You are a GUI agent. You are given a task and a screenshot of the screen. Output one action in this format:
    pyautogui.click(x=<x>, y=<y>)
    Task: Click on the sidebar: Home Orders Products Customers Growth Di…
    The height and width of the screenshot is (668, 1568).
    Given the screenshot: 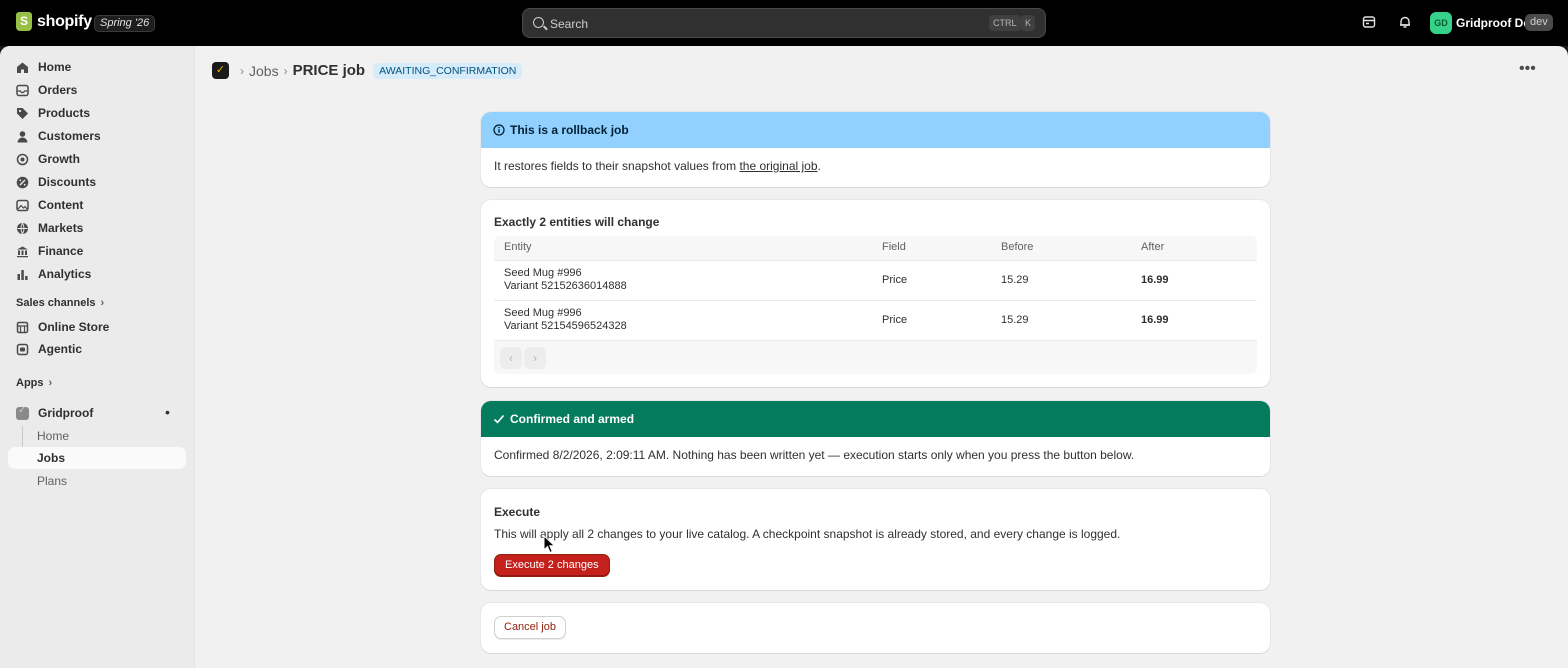 What is the action you would take?
    pyautogui.click(x=97, y=357)
    